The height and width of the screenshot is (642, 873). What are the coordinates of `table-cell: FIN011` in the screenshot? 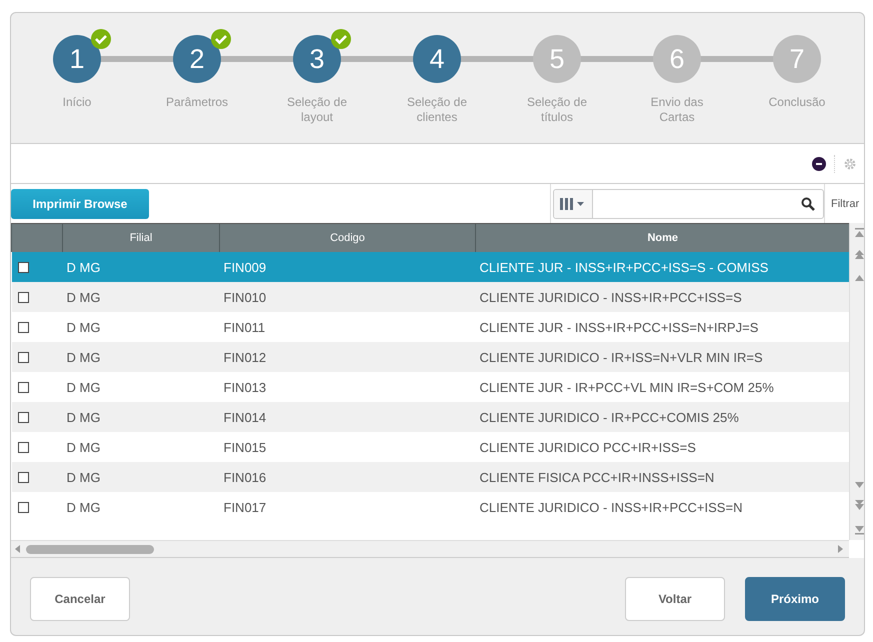 It's located at (348, 327).